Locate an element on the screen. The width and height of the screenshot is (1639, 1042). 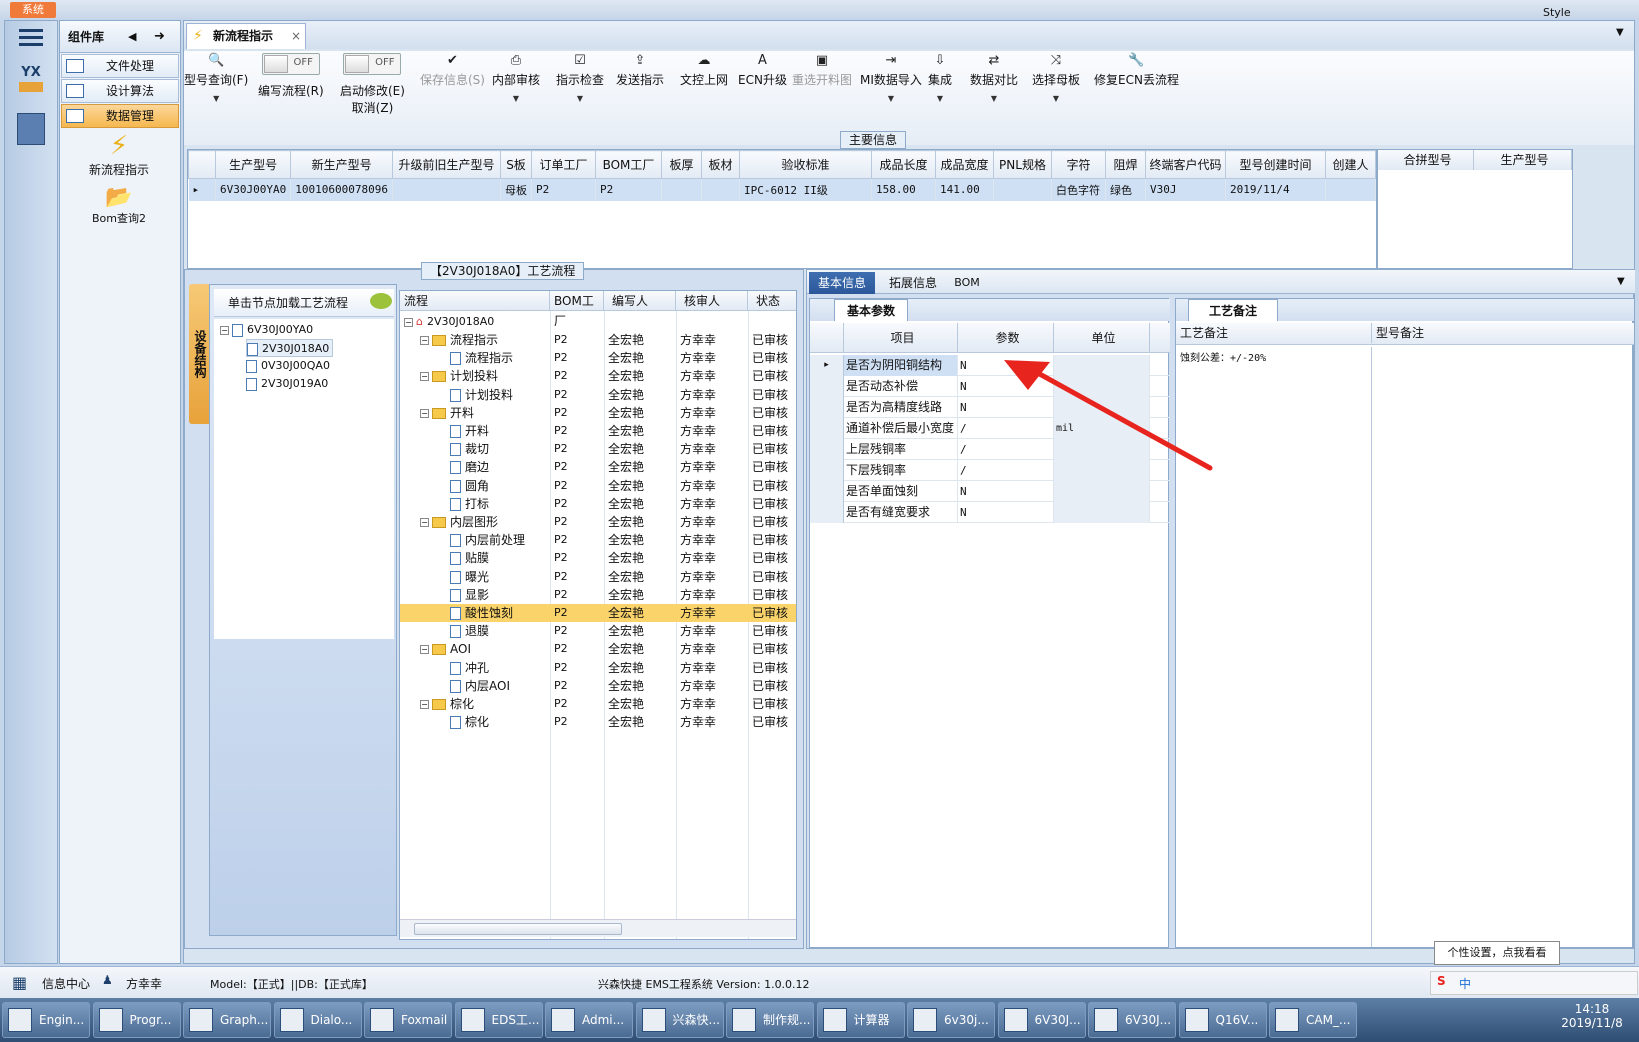
main-info-cell: V30J is located at coordinates (1185, 189).